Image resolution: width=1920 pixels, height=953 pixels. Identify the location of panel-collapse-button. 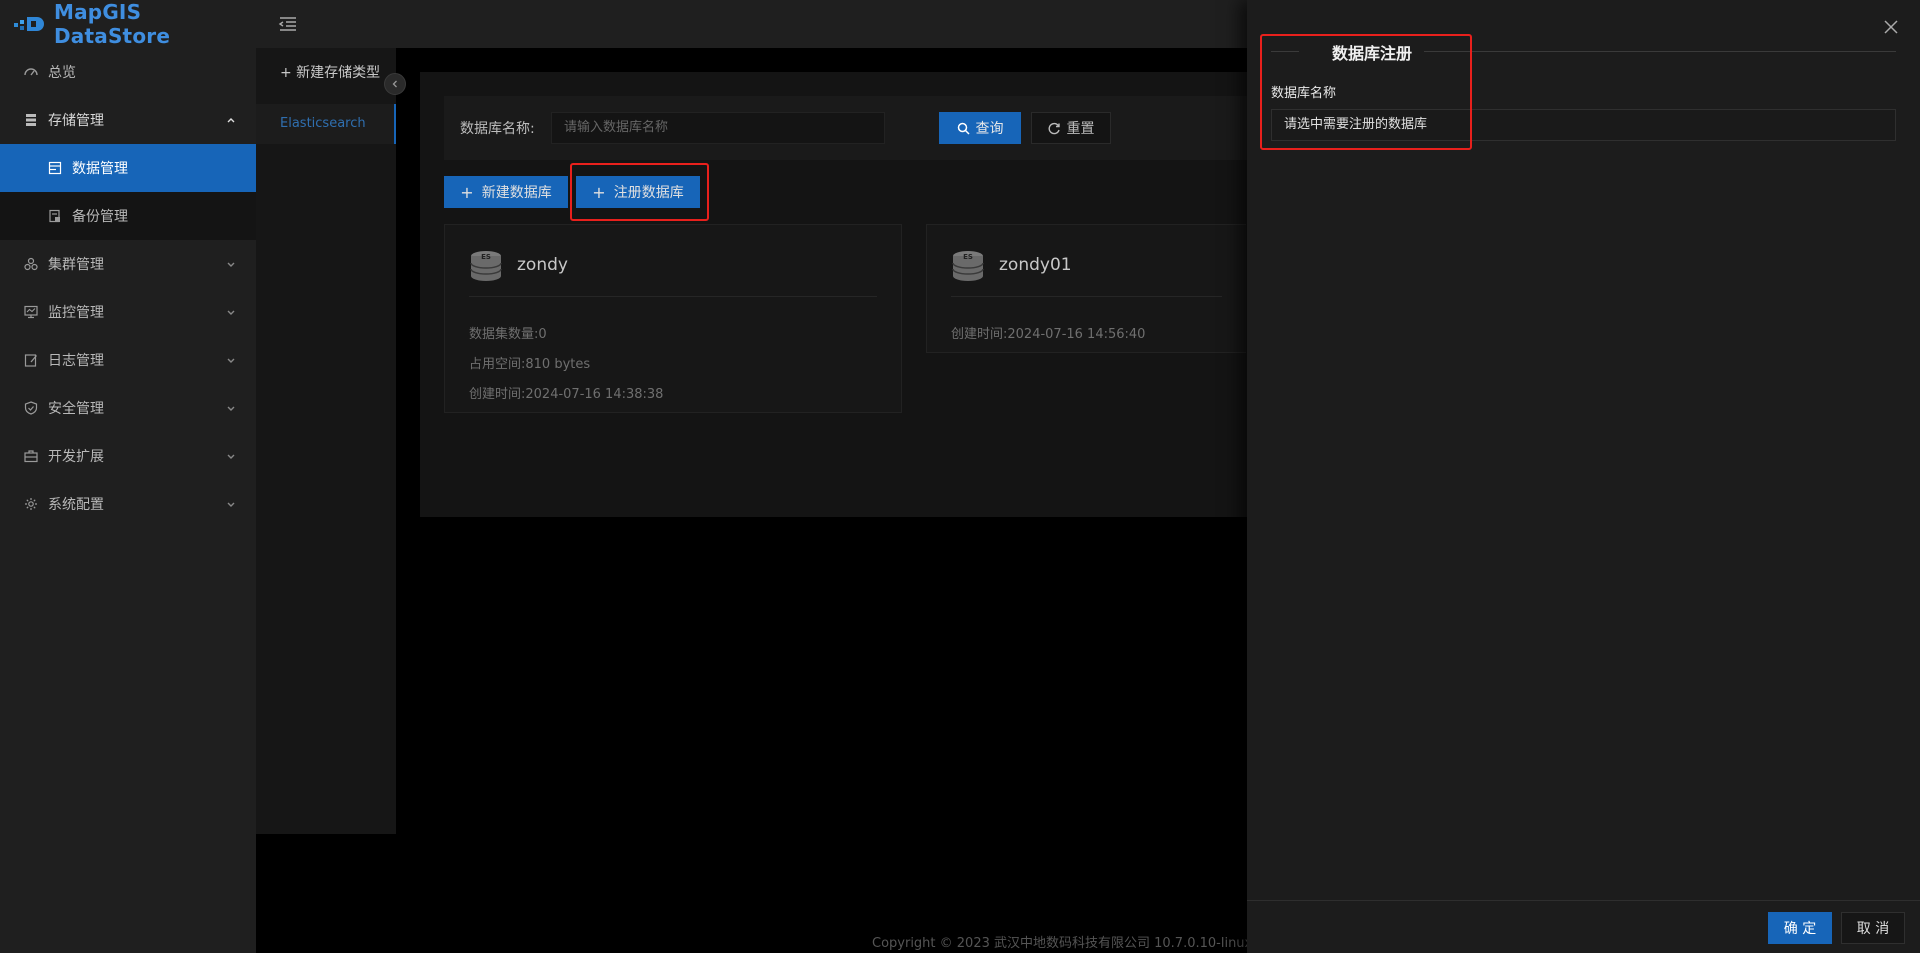
(395, 84).